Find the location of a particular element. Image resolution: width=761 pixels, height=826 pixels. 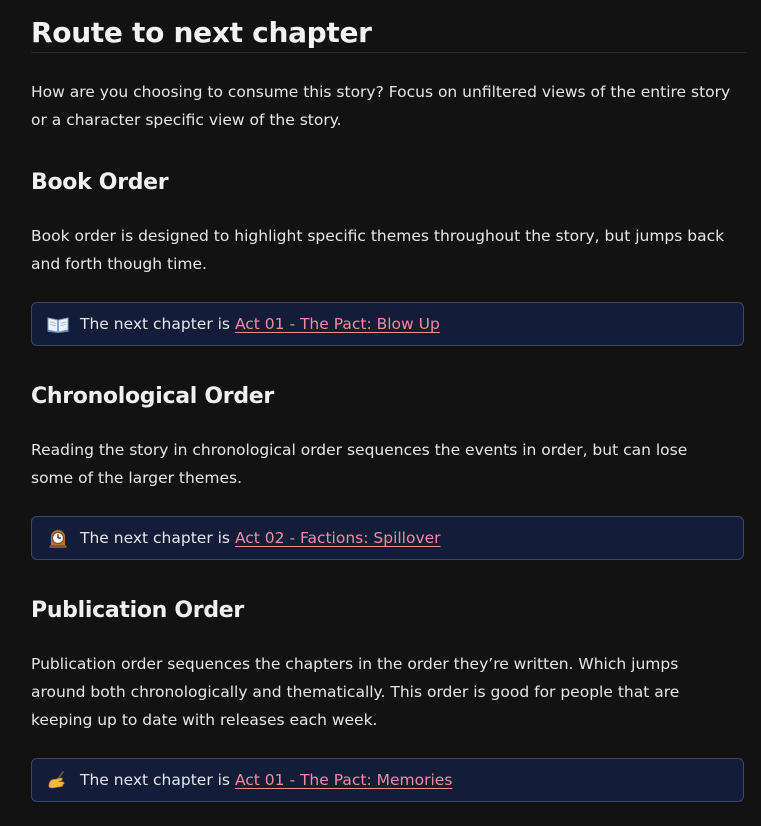

next-chapter-link-book-order: Act 01 - The Pact: Blow Up is located at coordinates (337, 324).